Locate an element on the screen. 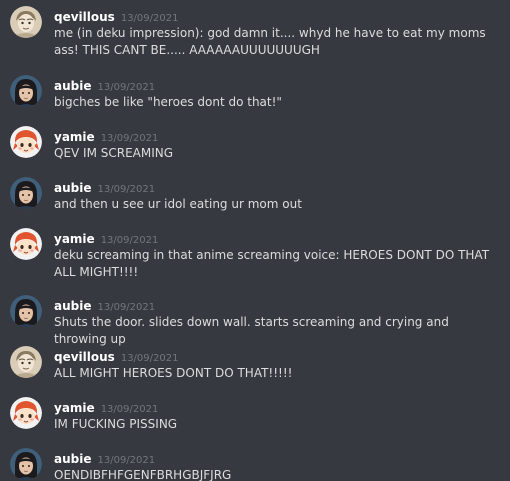 The width and height of the screenshot is (510, 481). message-text: IM FUCKING PISSING is located at coordinates (116, 424).